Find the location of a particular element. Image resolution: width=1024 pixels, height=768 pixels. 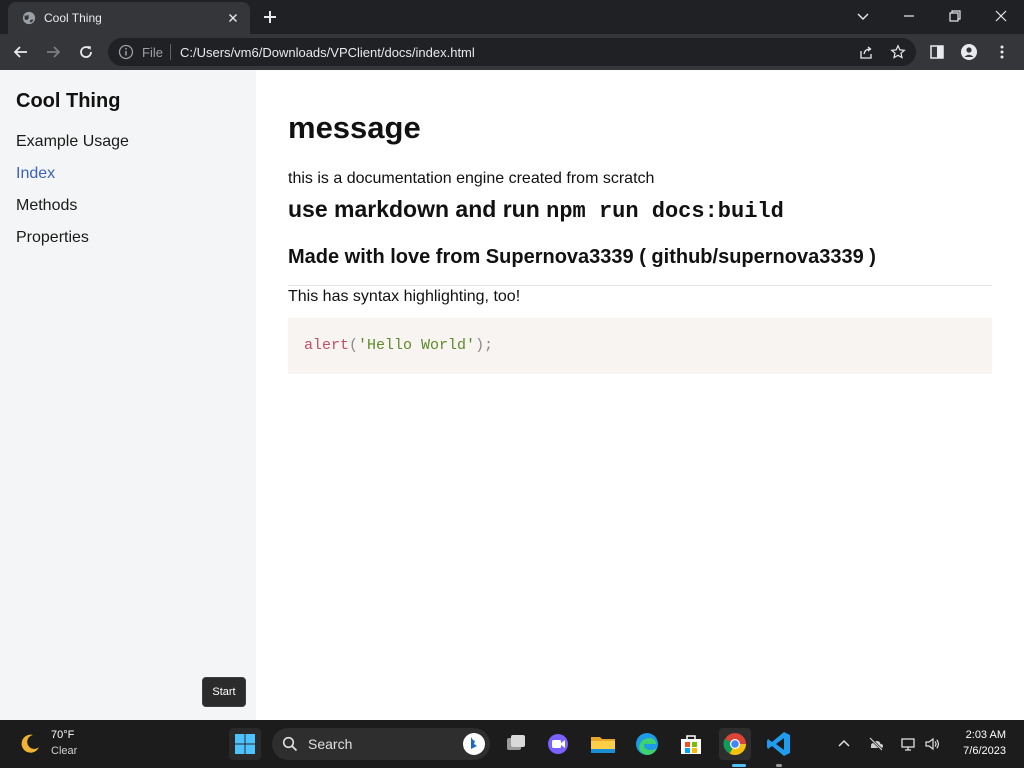

microsoft-store-button is located at coordinates (691, 744).